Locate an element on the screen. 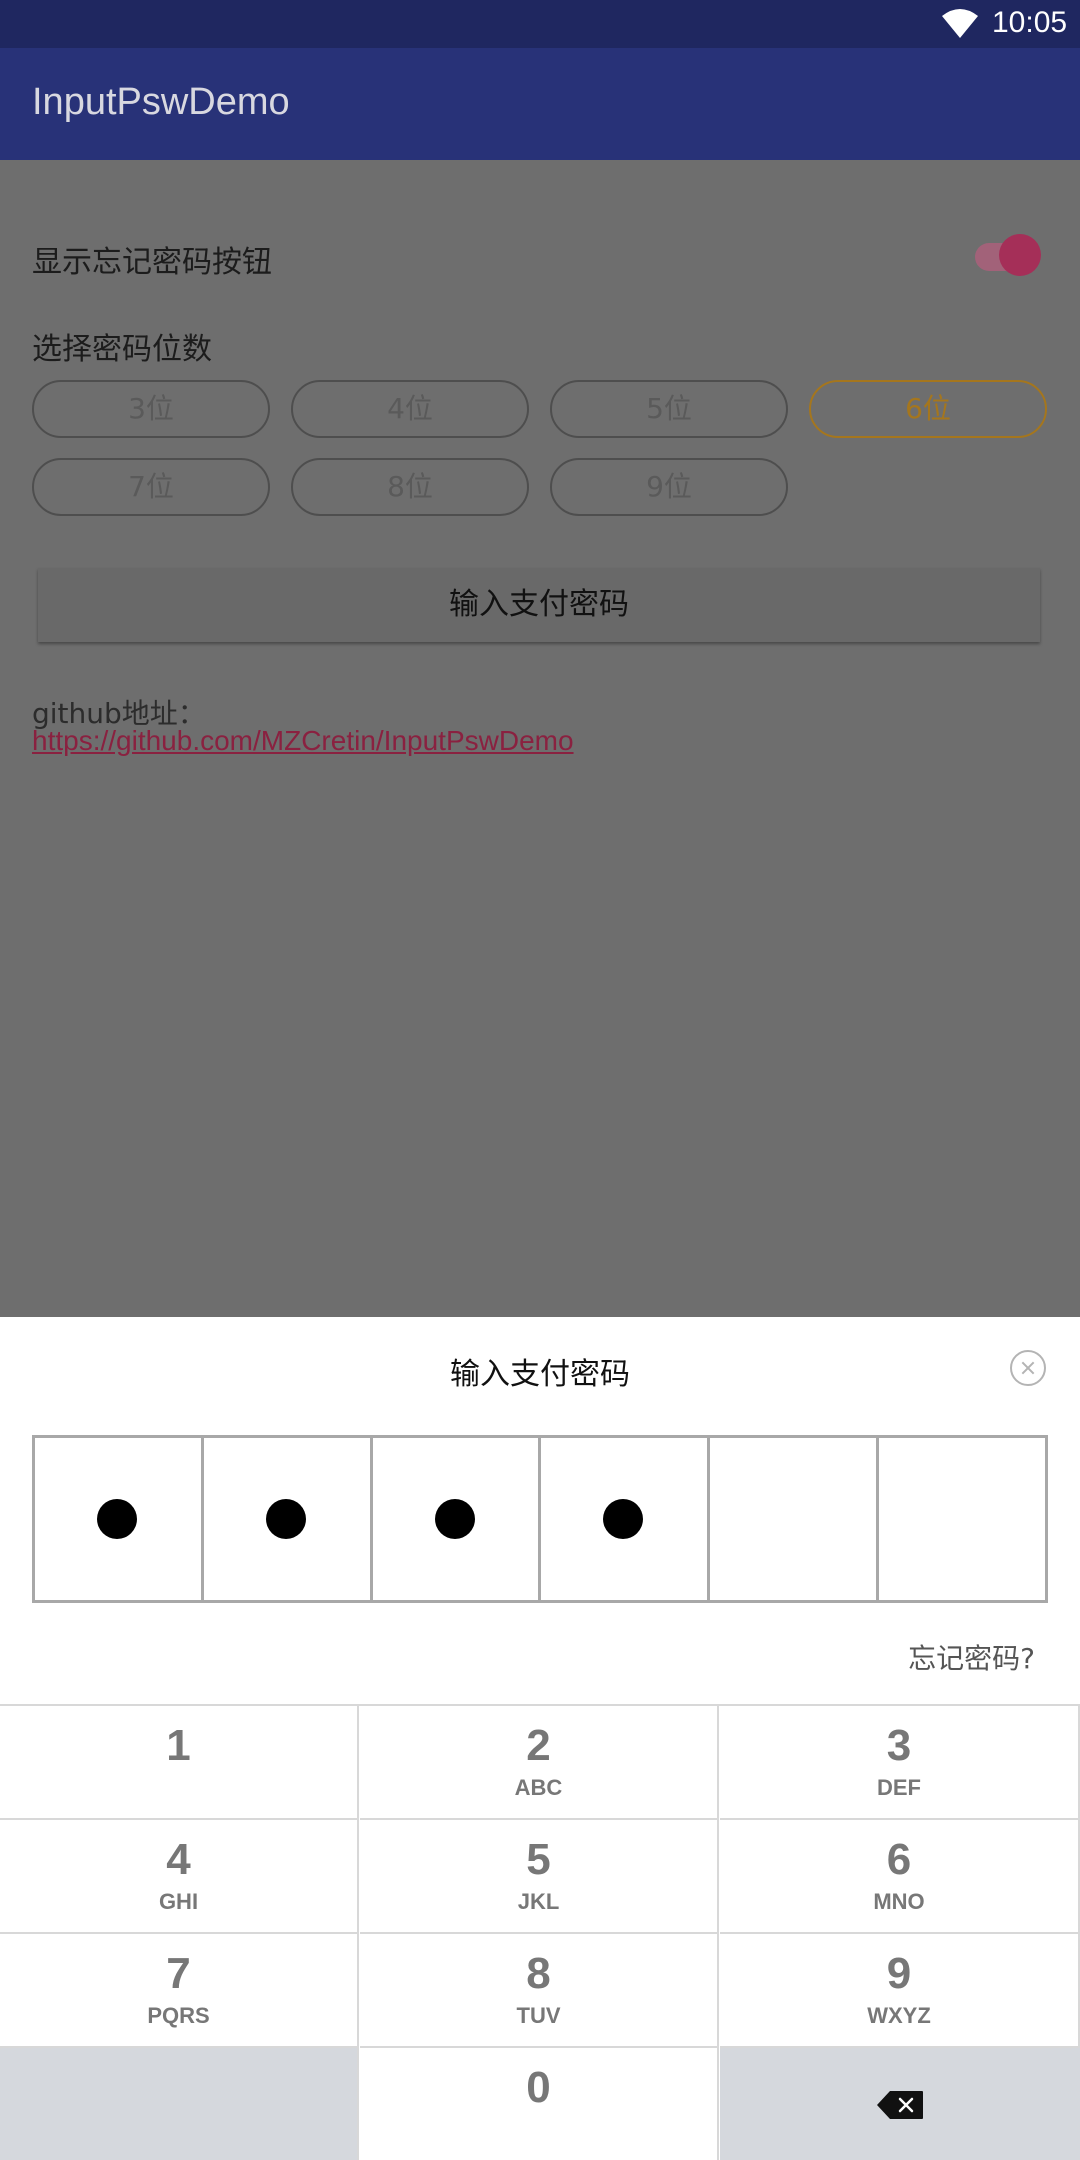 The width and height of the screenshot is (1080, 2160). key-number: 2 is located at coordinates (538, 1745).